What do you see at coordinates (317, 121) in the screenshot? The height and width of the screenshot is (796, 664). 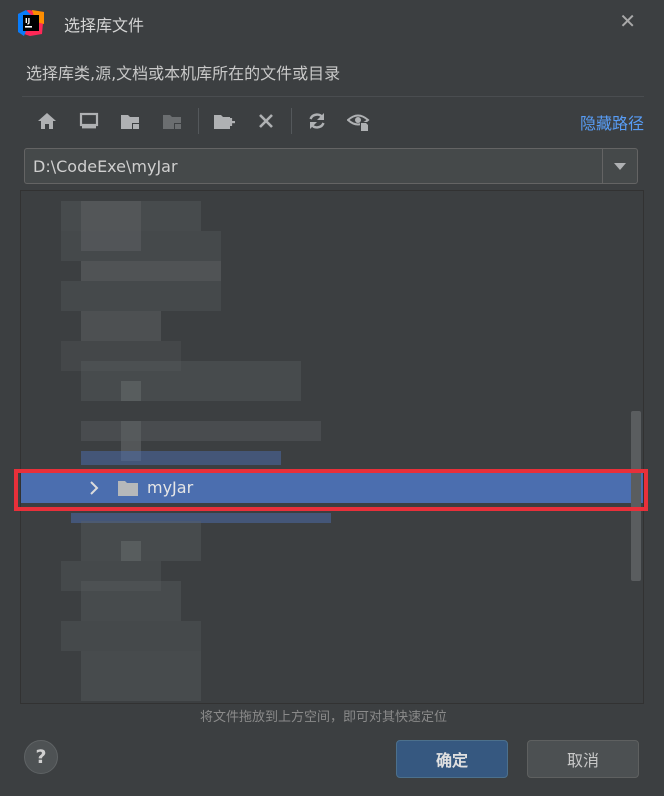 I see `refresh-icon` at bounding box center [317, 121].